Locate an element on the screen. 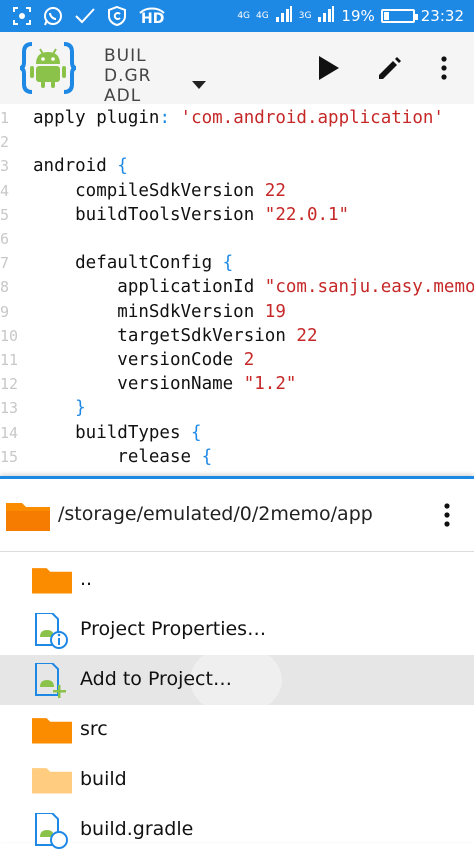  screenshot-icon is located at coordinates (22, 16).